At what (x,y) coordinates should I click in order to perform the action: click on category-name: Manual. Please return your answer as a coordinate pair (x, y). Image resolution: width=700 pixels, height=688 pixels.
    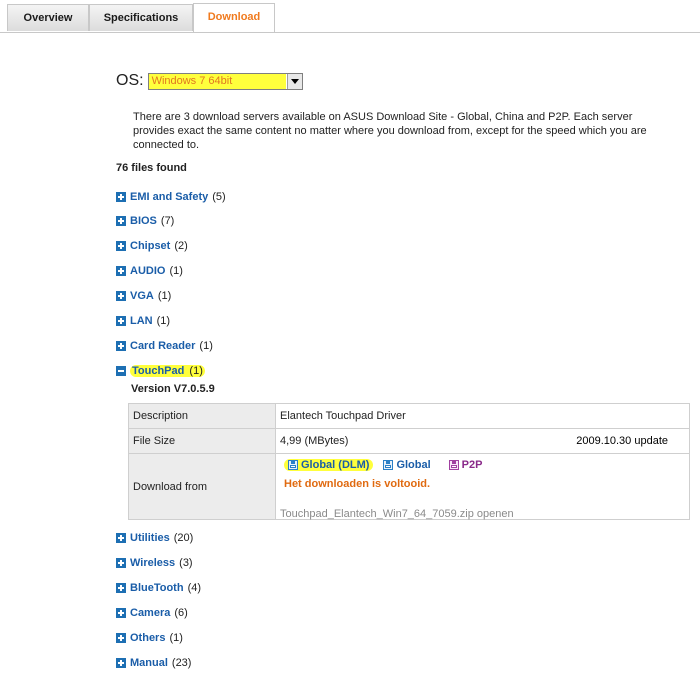
    Looking at the image, I should click on (149, 663).